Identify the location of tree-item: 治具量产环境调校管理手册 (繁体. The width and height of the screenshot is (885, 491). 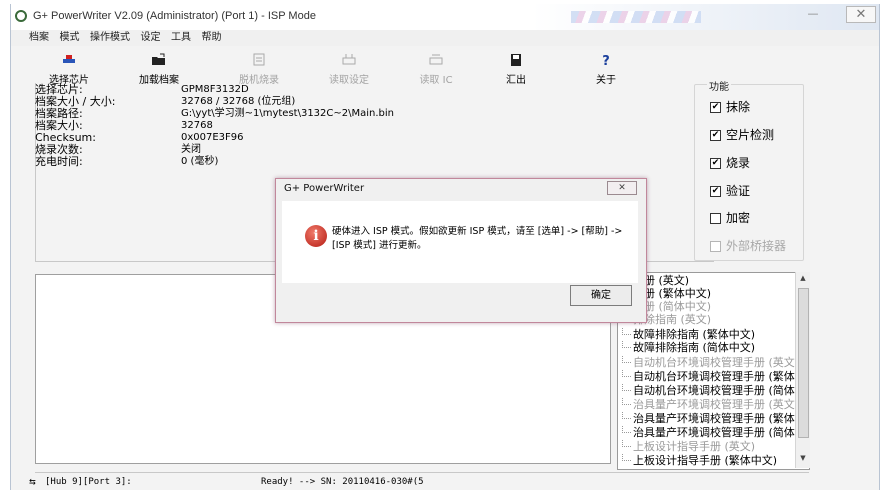
(708, 418).